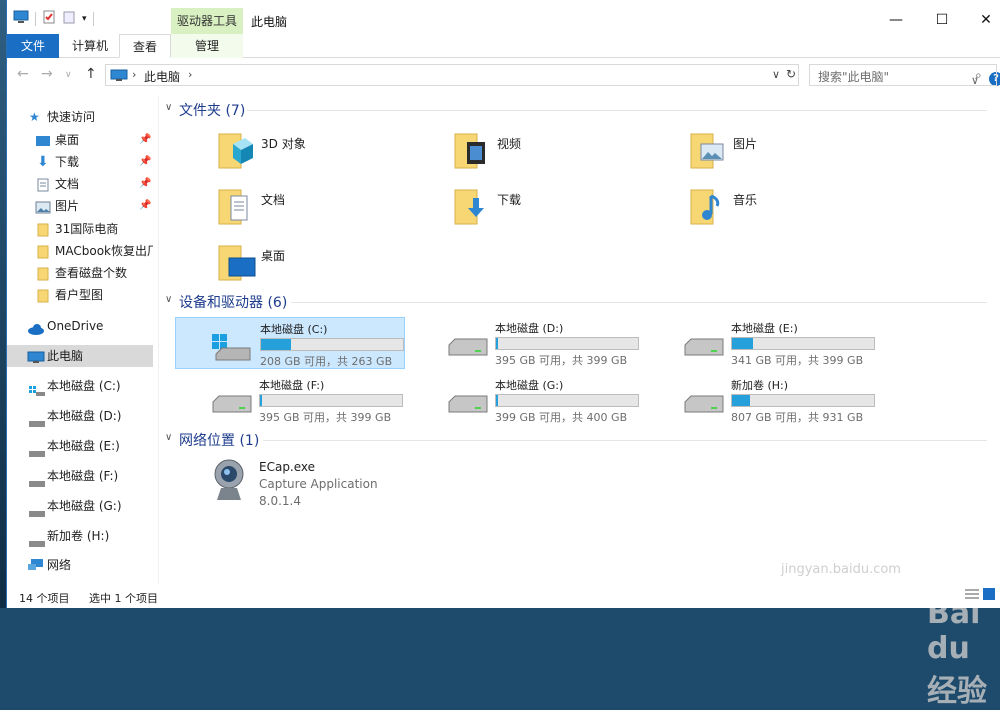 Image resolution: width=1000 pixels, height=710 pixels. I want to click on nav-recent-folder: 查看磁盘个数, so click(80, 273).